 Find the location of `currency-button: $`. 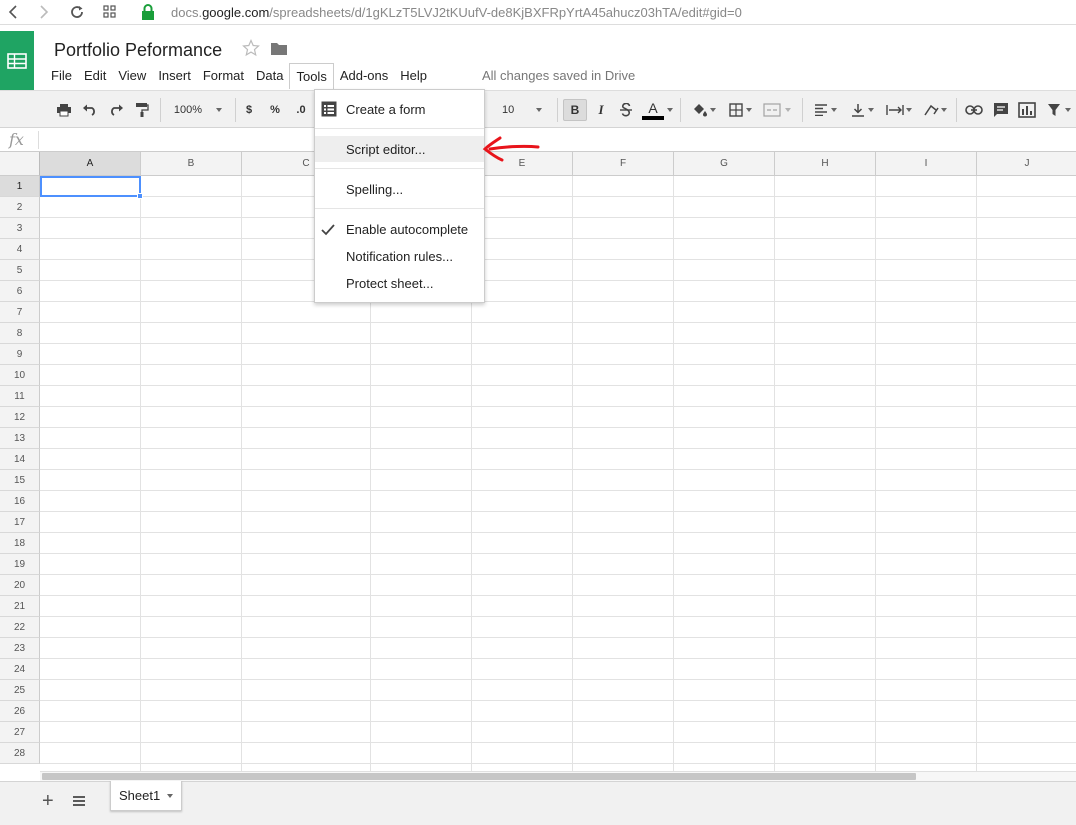

currency-button: $ is located at coordinates (249, 110).